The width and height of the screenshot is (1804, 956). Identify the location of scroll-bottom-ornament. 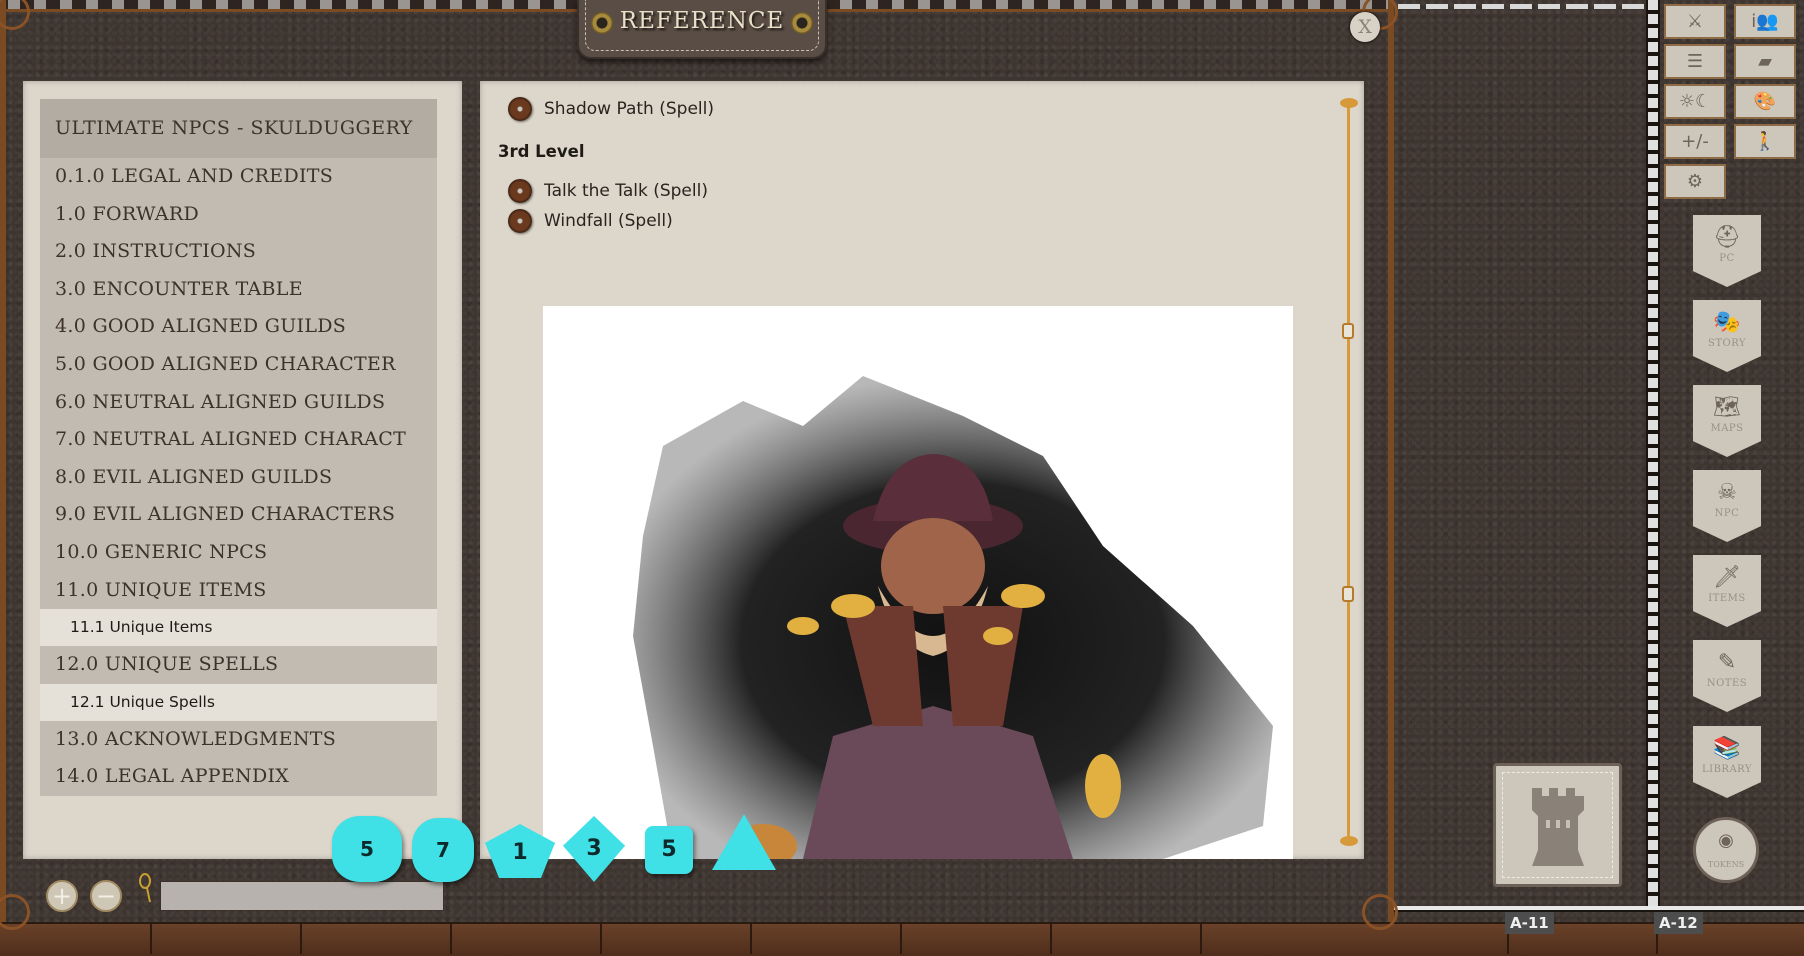
(1349, 841).